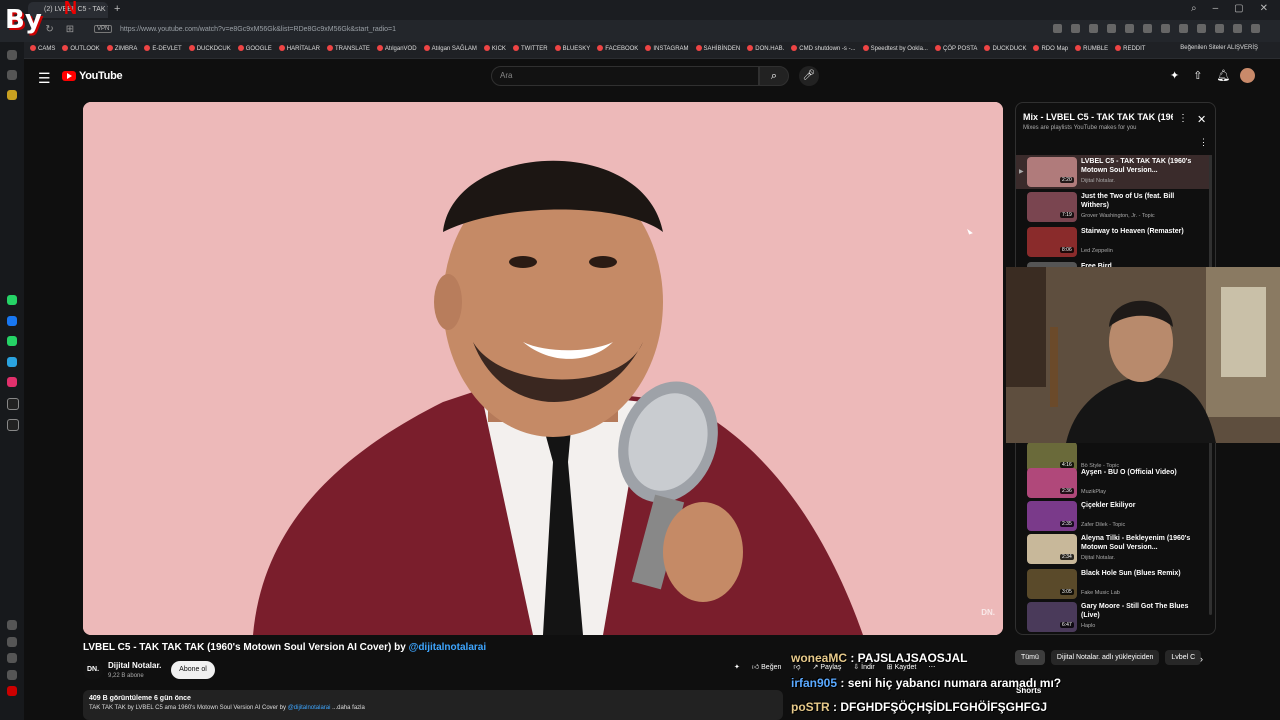 This screenshot has width=1280, height=720. I want to click on playlist-item-title: Ayşen - BU O (Official Video), so click(1138, 472).